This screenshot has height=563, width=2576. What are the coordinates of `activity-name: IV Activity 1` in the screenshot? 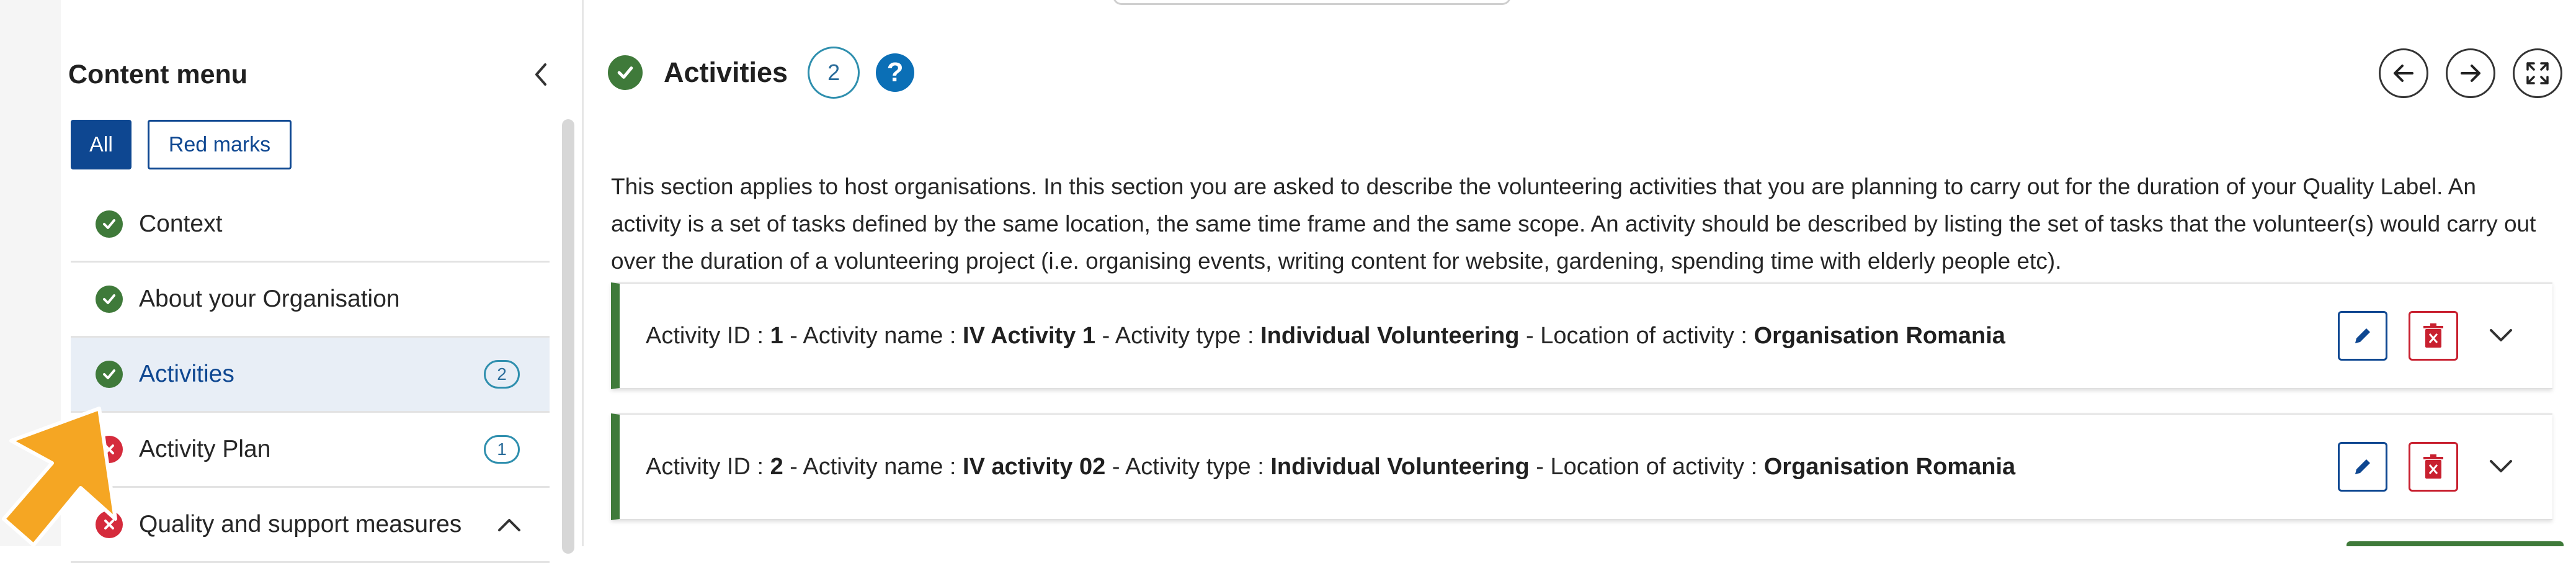 It's located at (1029, 335).